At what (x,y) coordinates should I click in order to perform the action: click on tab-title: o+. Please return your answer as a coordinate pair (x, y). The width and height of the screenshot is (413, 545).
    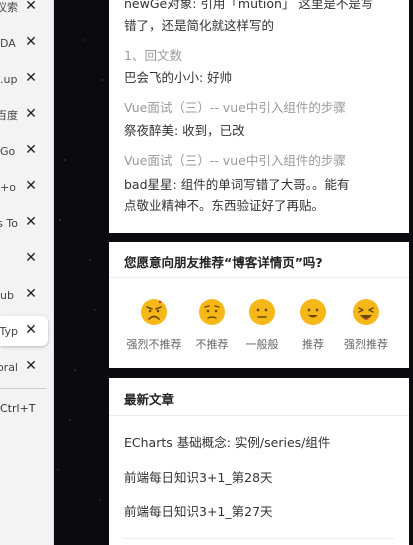
    Looking at the image, I should click on (8, 187).